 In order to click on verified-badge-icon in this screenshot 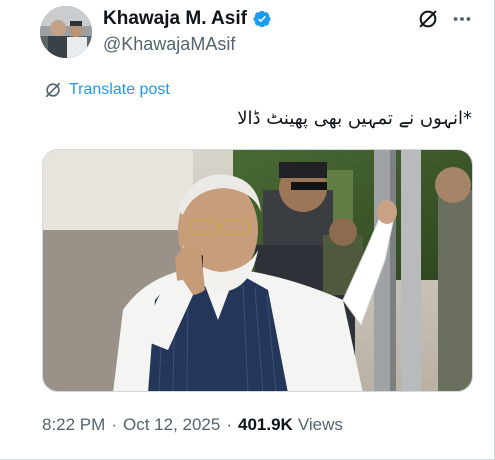, I will do `click(262, 19)`.